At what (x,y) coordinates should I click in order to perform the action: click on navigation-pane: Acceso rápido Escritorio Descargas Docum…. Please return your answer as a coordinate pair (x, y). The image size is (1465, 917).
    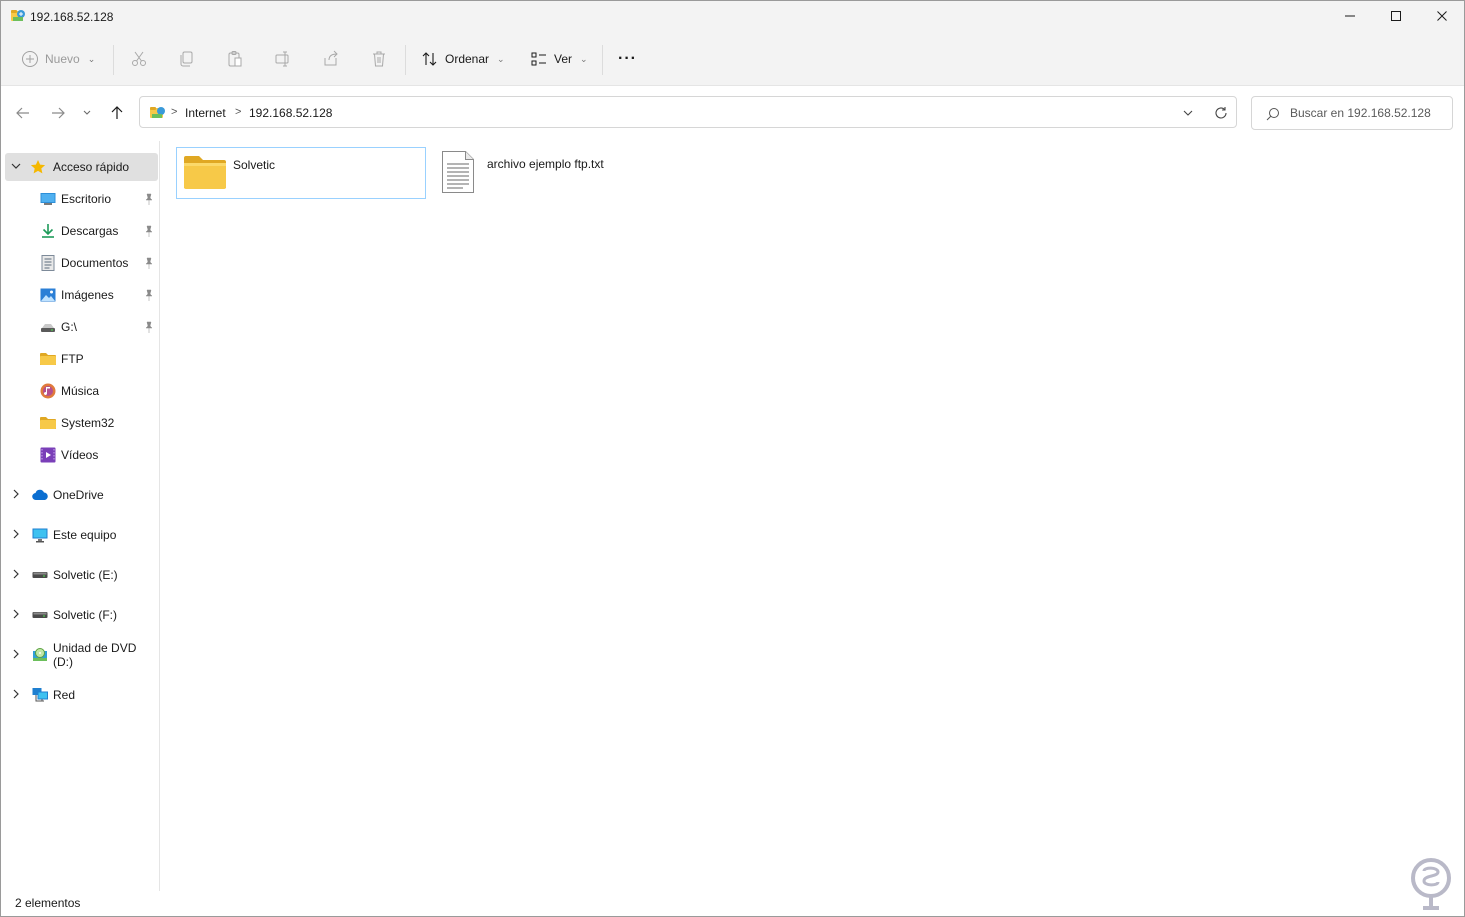
    Looking at the image, I should click on (80, 516).